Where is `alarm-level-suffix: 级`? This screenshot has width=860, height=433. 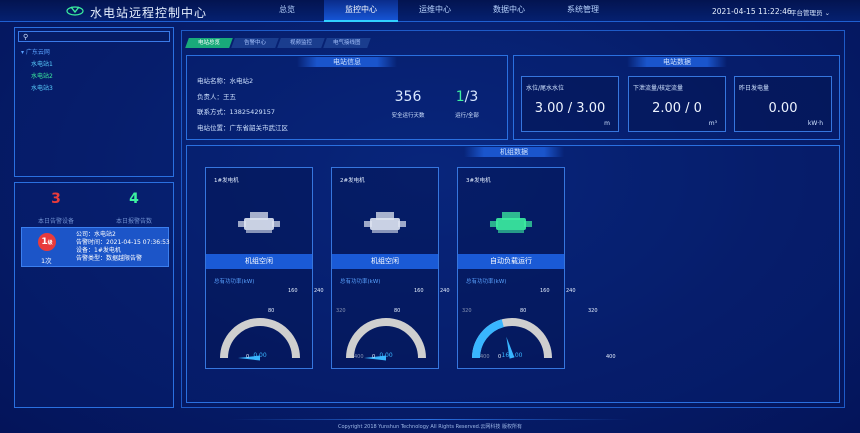 alarm-level-suffix: 级 is located at coordinates (50, 243).